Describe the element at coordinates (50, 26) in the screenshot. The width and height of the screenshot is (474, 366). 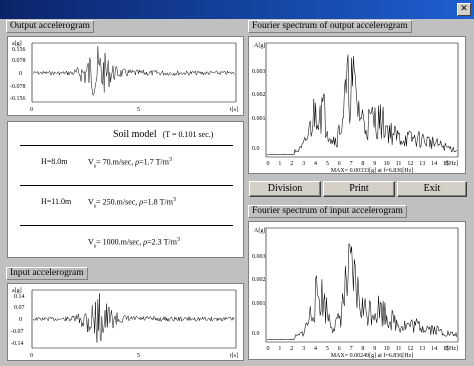
I see `output-accelerogram-label: Output accelerogram` at that location.